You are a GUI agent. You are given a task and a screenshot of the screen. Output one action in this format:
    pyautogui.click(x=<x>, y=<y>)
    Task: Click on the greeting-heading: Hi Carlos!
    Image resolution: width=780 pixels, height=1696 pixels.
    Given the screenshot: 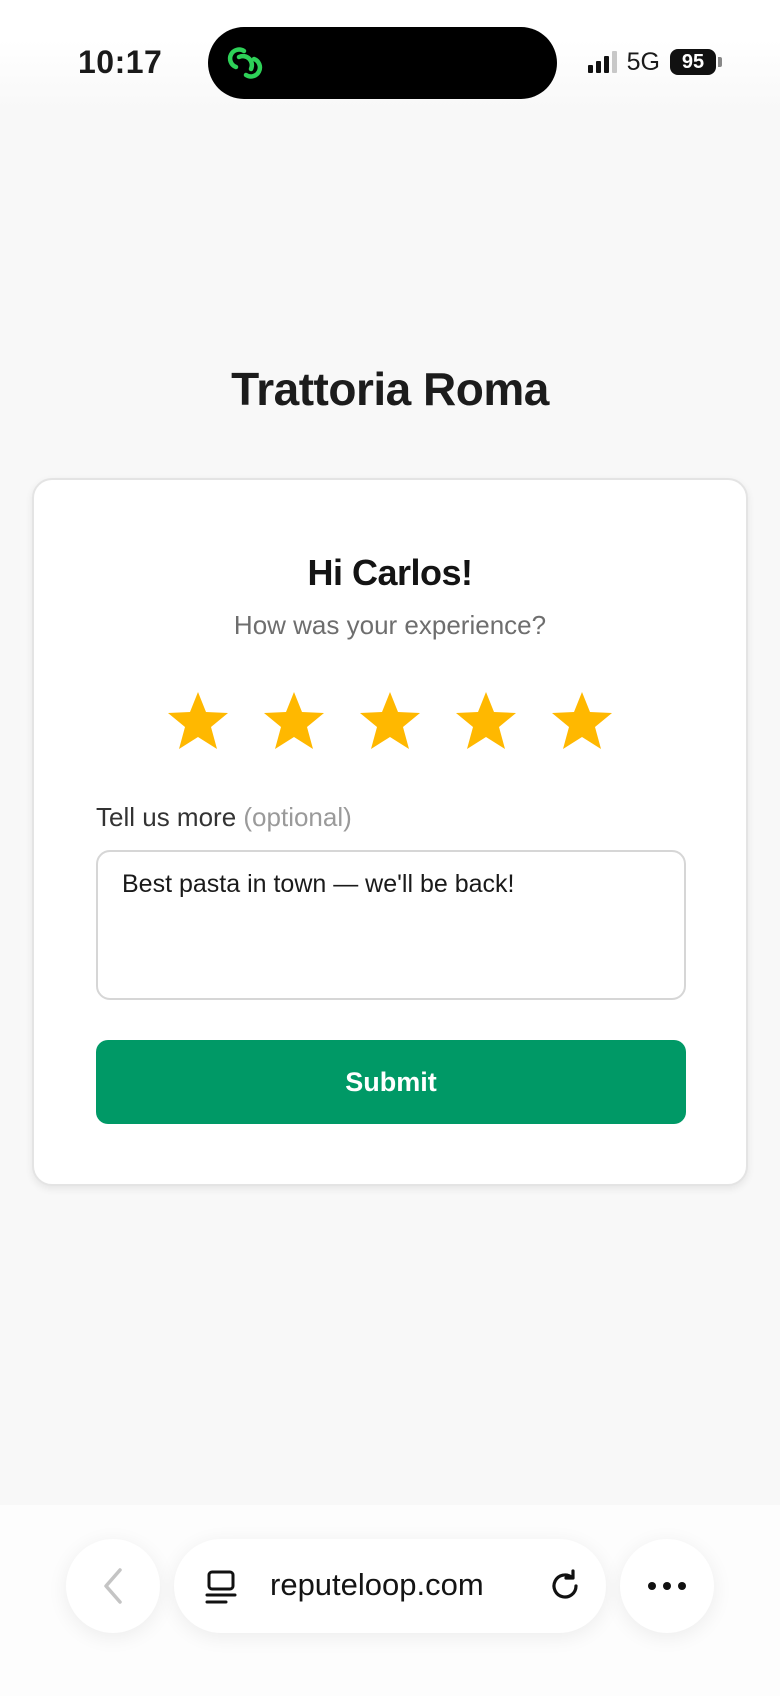 What is the action you would take?
    pyautogui.click(x=390, y=572)
    